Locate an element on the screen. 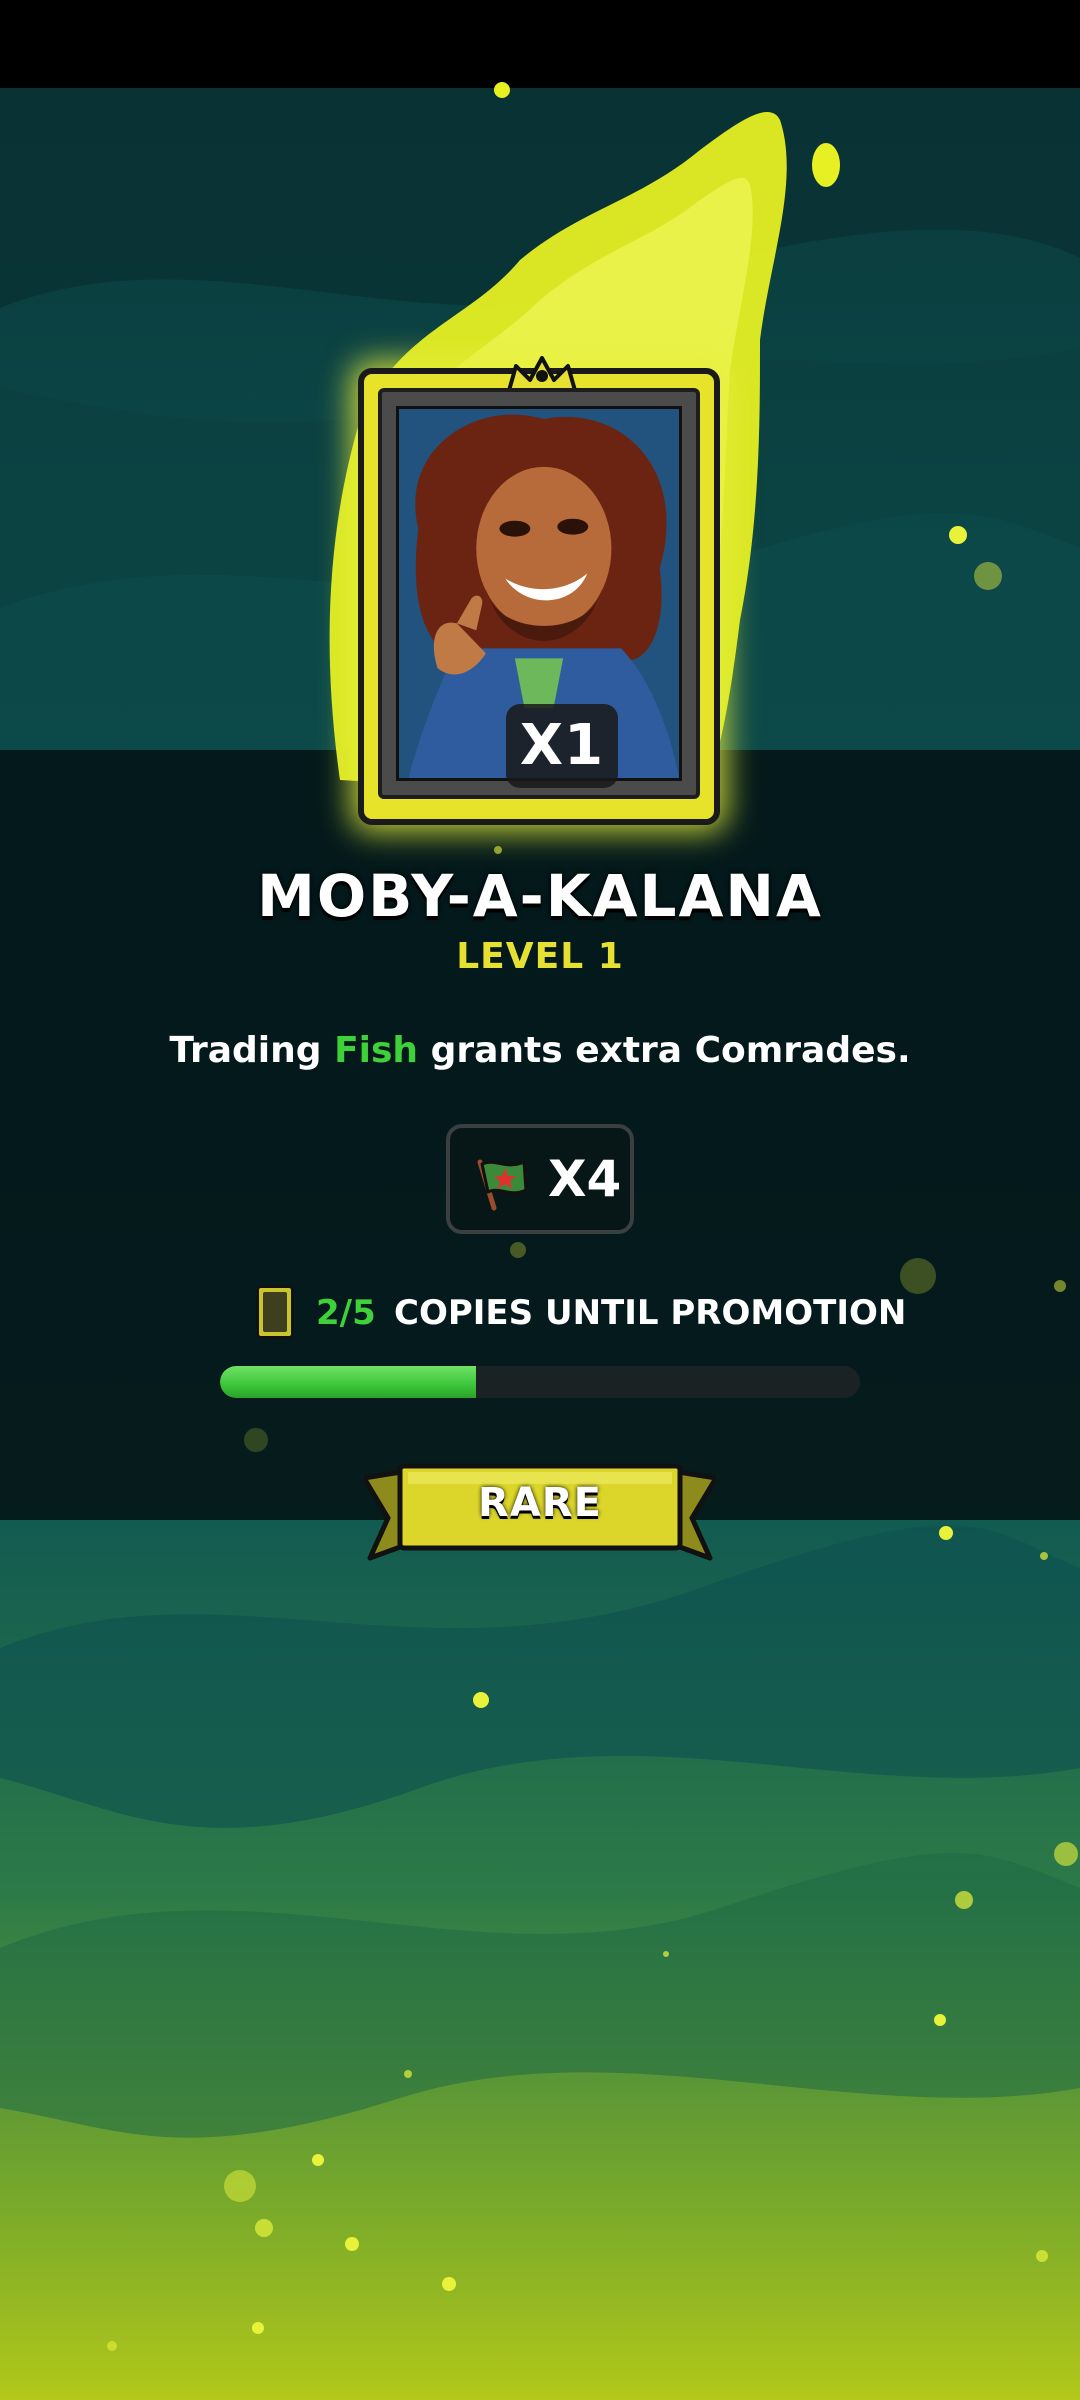 Image resolution: width=1080 pixels, height=2400 pixels. rarity-ribbon: RARE is located at coordinates (540, 1517).